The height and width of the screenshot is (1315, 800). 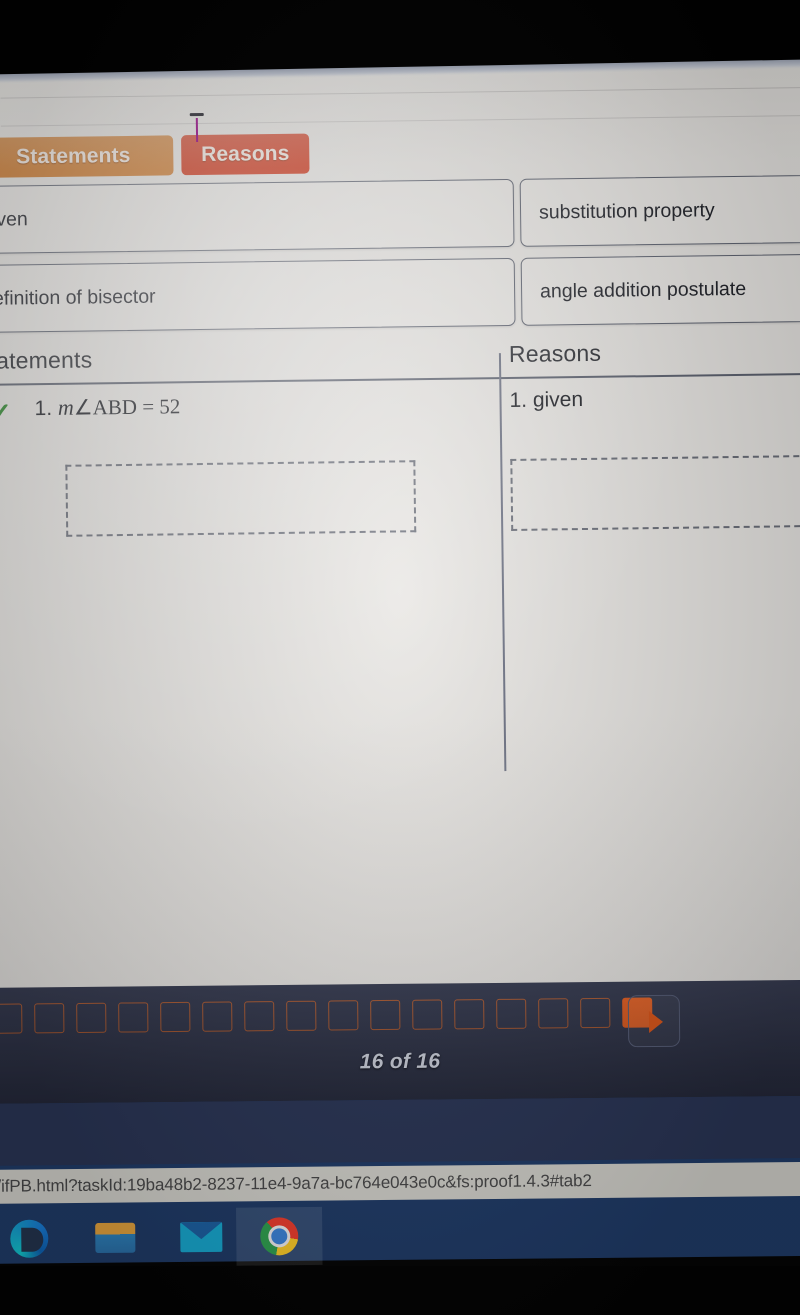 I want to click on answer-card-label: given, so click(x=14, y=219).